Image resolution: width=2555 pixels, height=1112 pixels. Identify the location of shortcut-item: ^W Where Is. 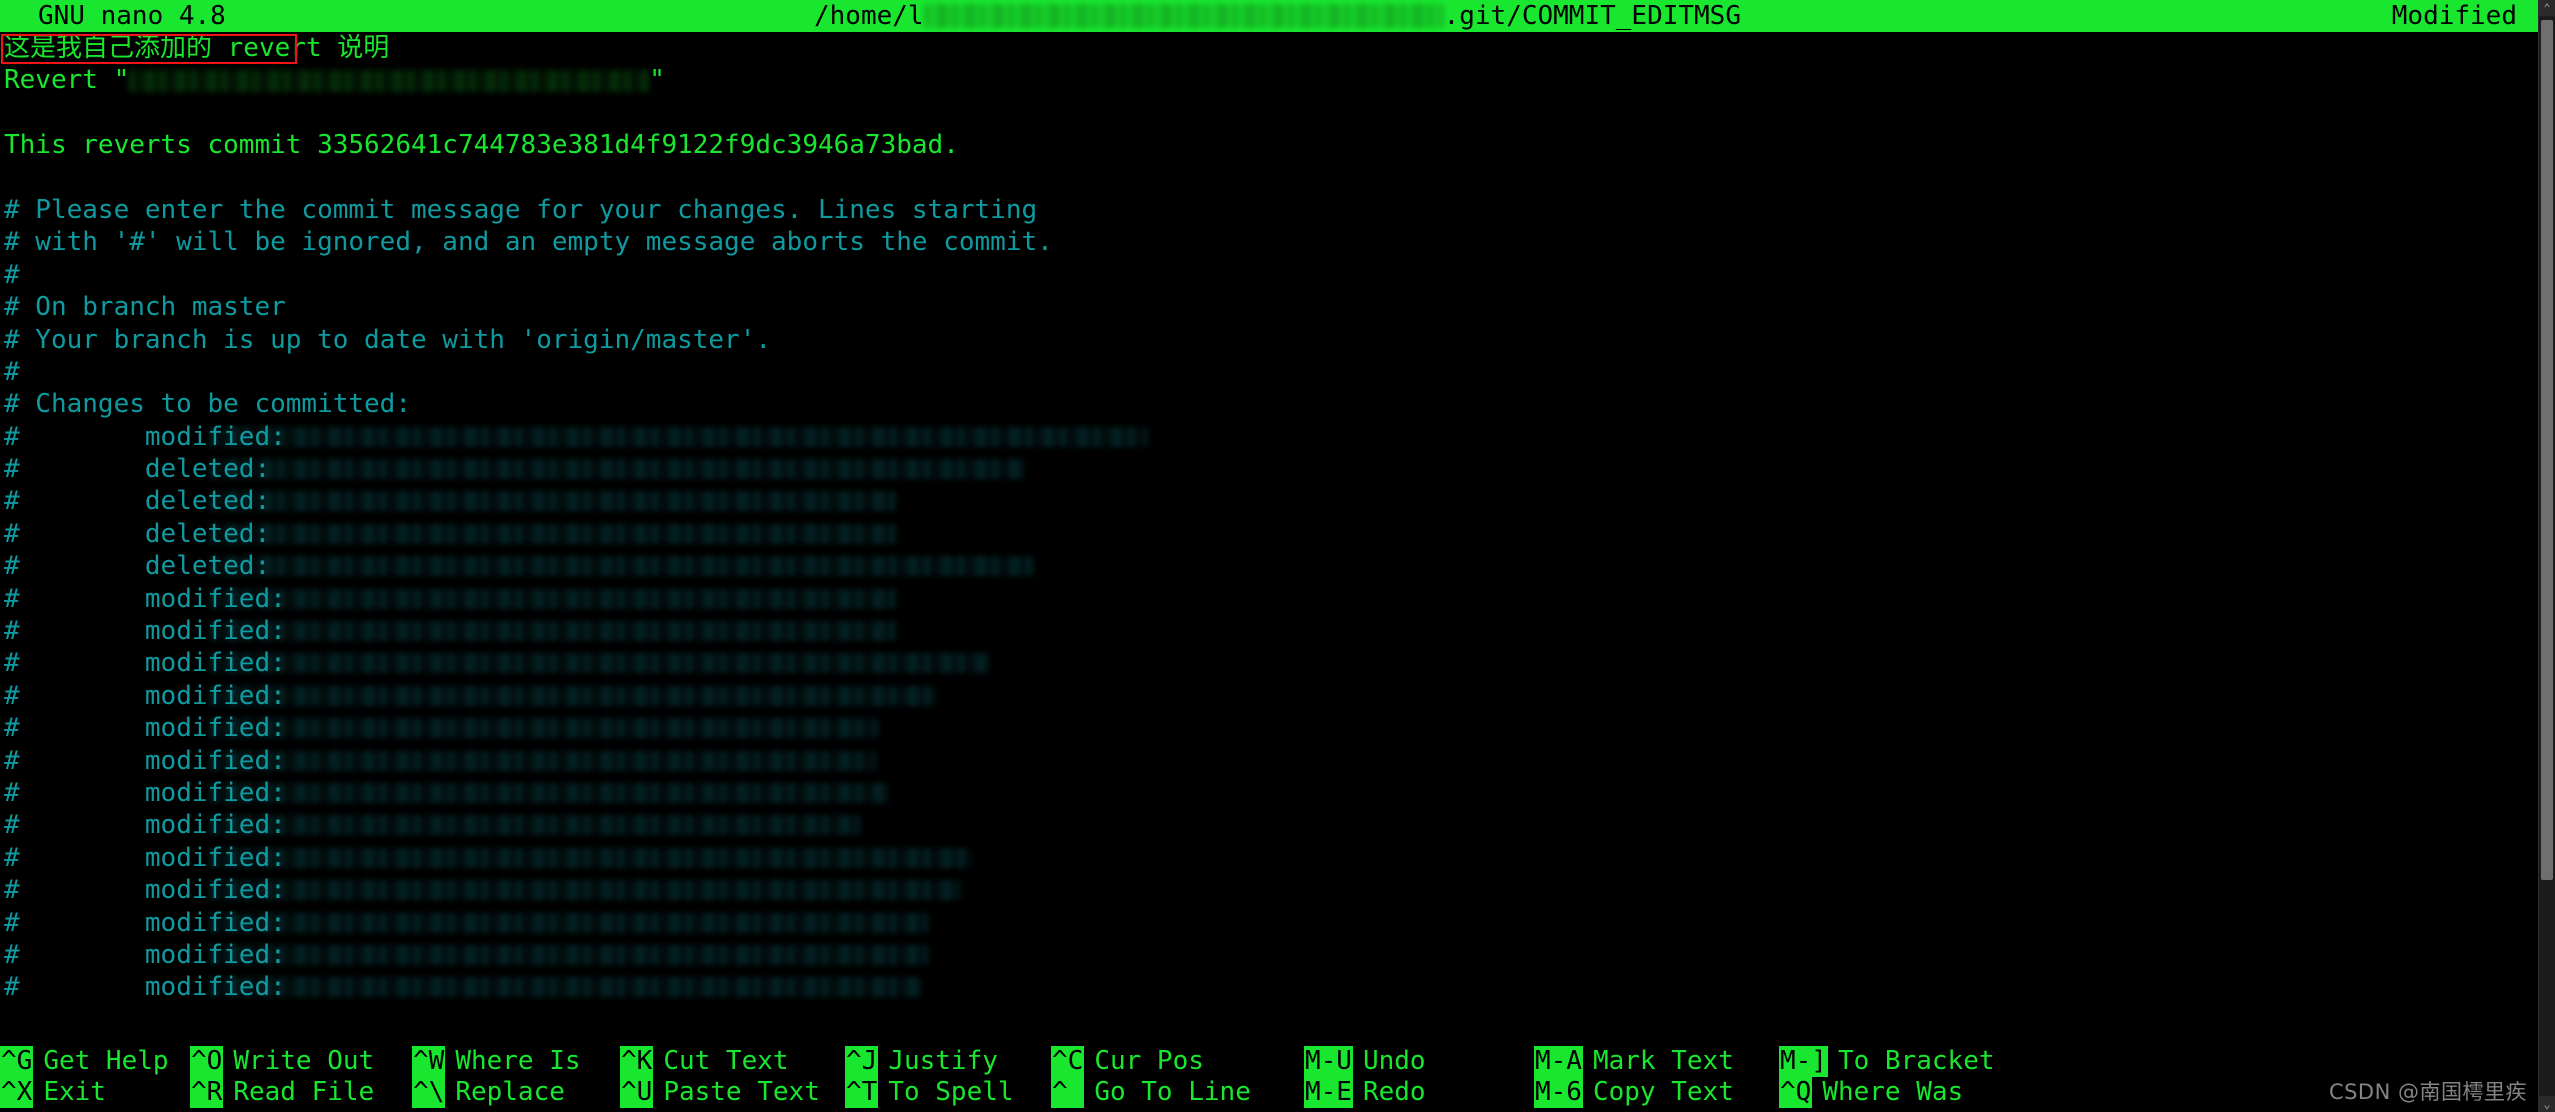
(516, 1061).